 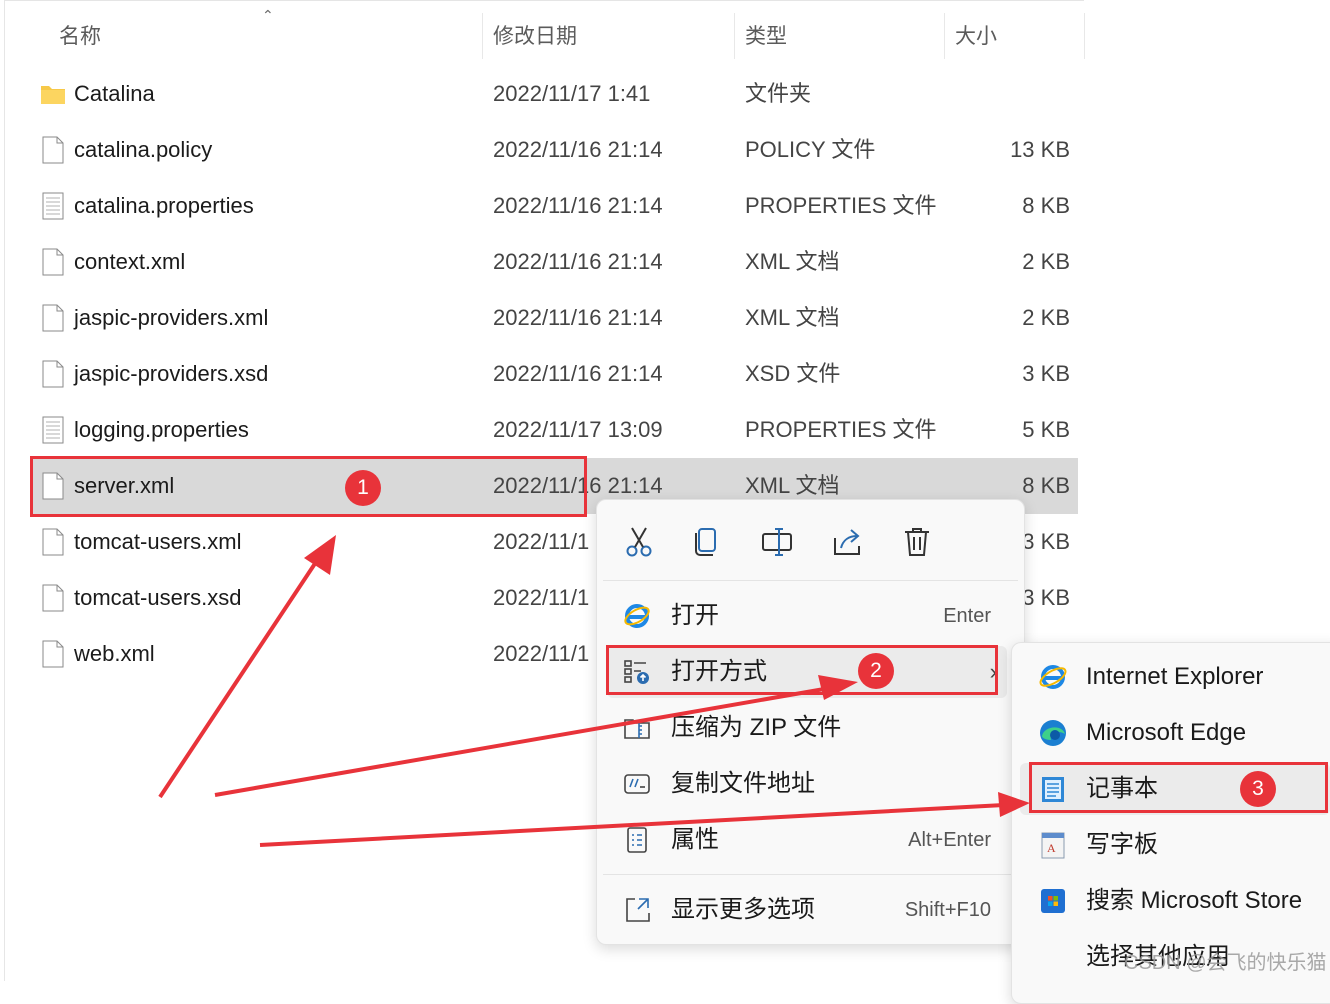 I want to click on submenu-item-internet-explorer: Internet Explorer, so click(x=1175, y=677).